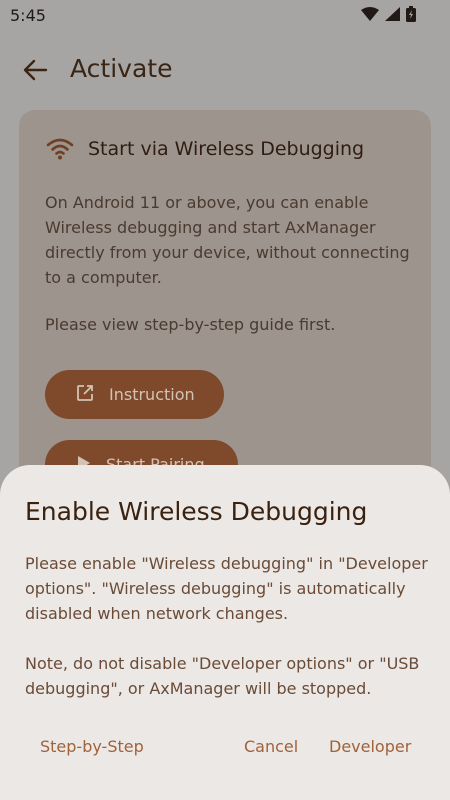  Describe the element at coordinates (92, 395) in the screenshot. I see `open-in-new-icon` at that location.